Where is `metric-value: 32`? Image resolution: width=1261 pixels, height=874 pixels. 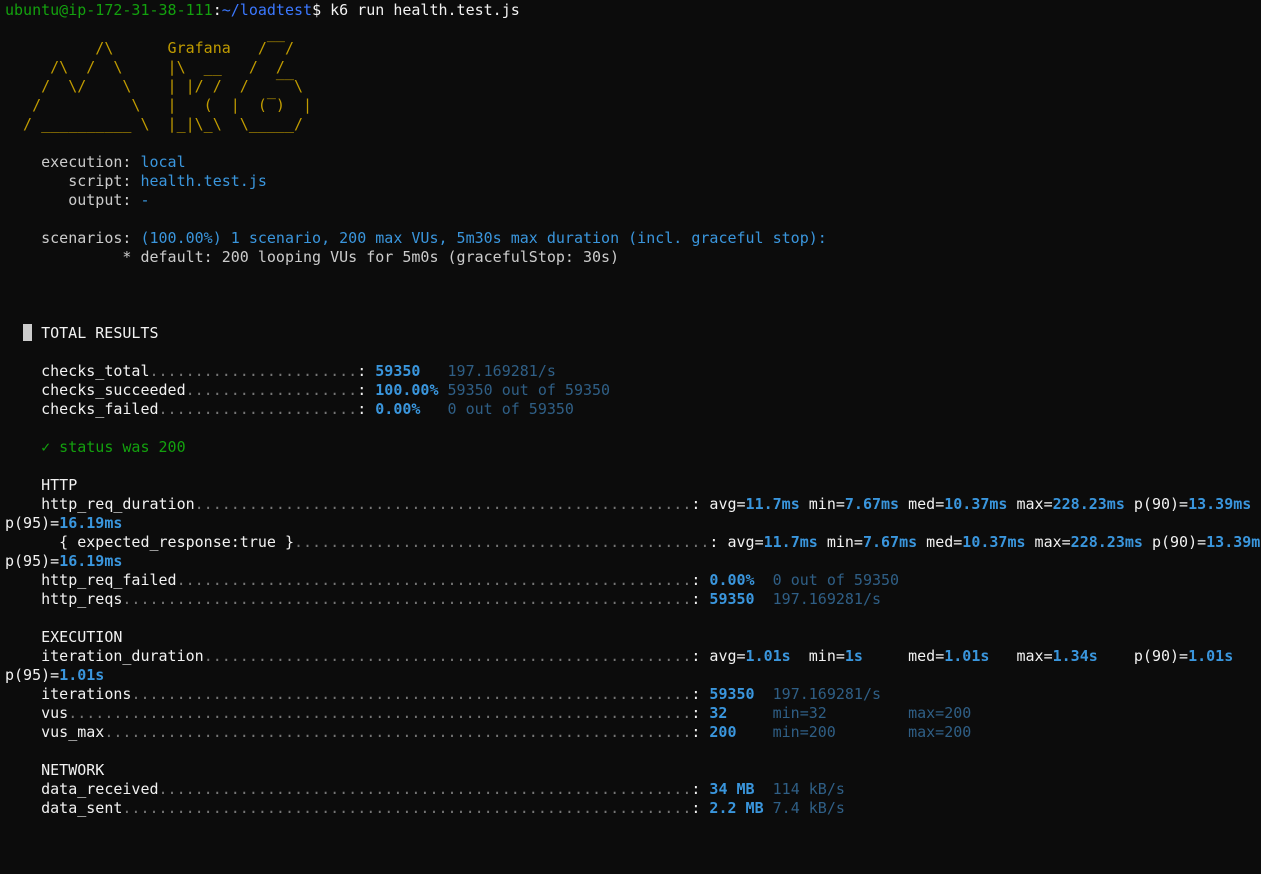 metric-value: 32 is located at coordinates (736, 713).